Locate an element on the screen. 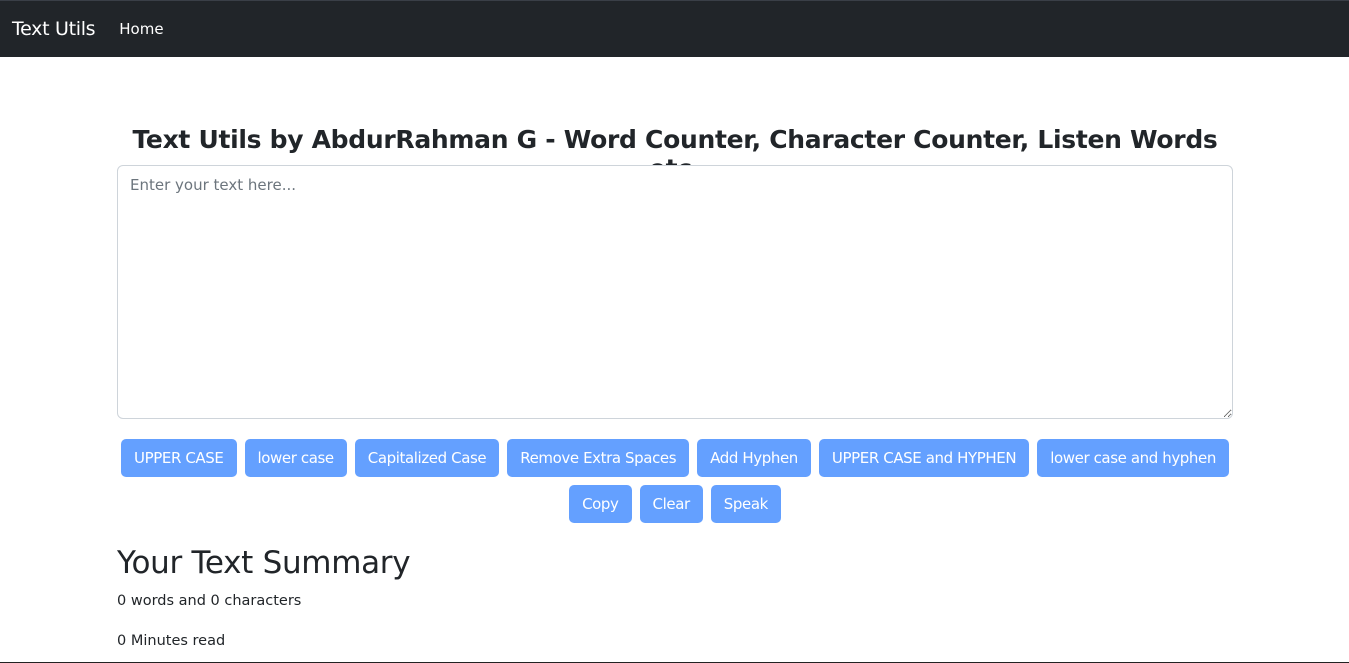  capitalized-case-button: Capitalized Case is located at coordinates (427, 458).